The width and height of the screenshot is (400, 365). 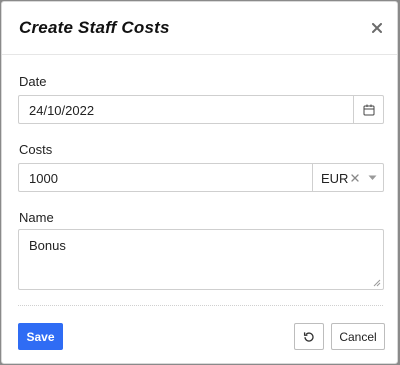 I want to click on reset-icon, so click(x=308, y=336).